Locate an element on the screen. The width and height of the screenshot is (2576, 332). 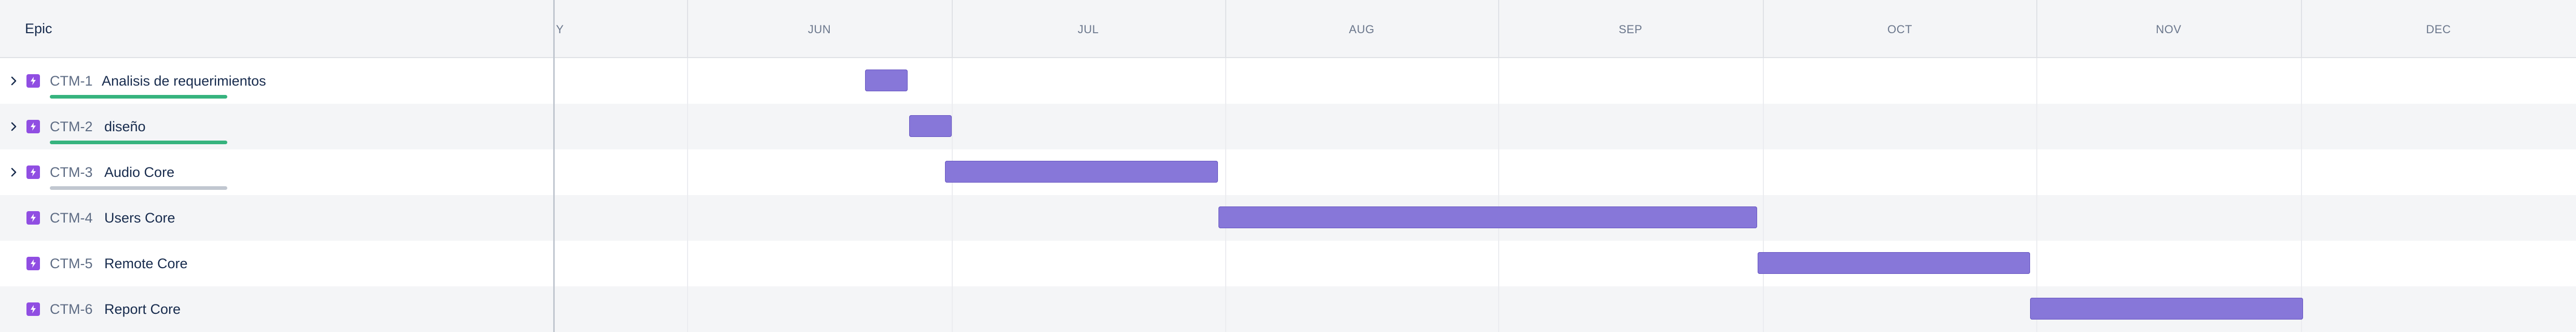
epic-row: CTM-3 Audio Core is located at coordinates (276, 172).